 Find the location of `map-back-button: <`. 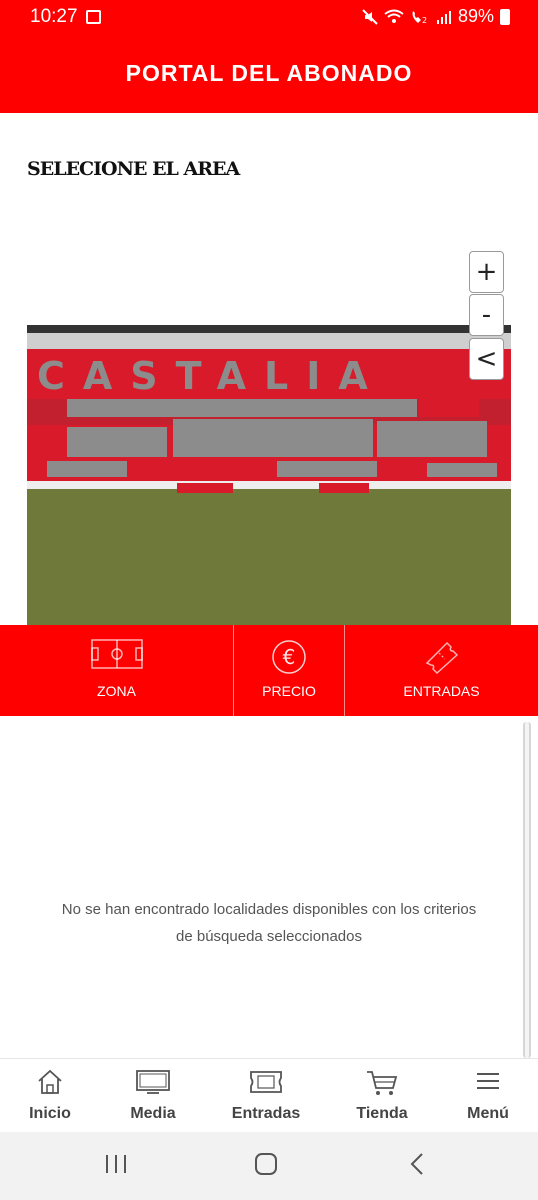

map-back-button: < is located at coordinates (486, 359).